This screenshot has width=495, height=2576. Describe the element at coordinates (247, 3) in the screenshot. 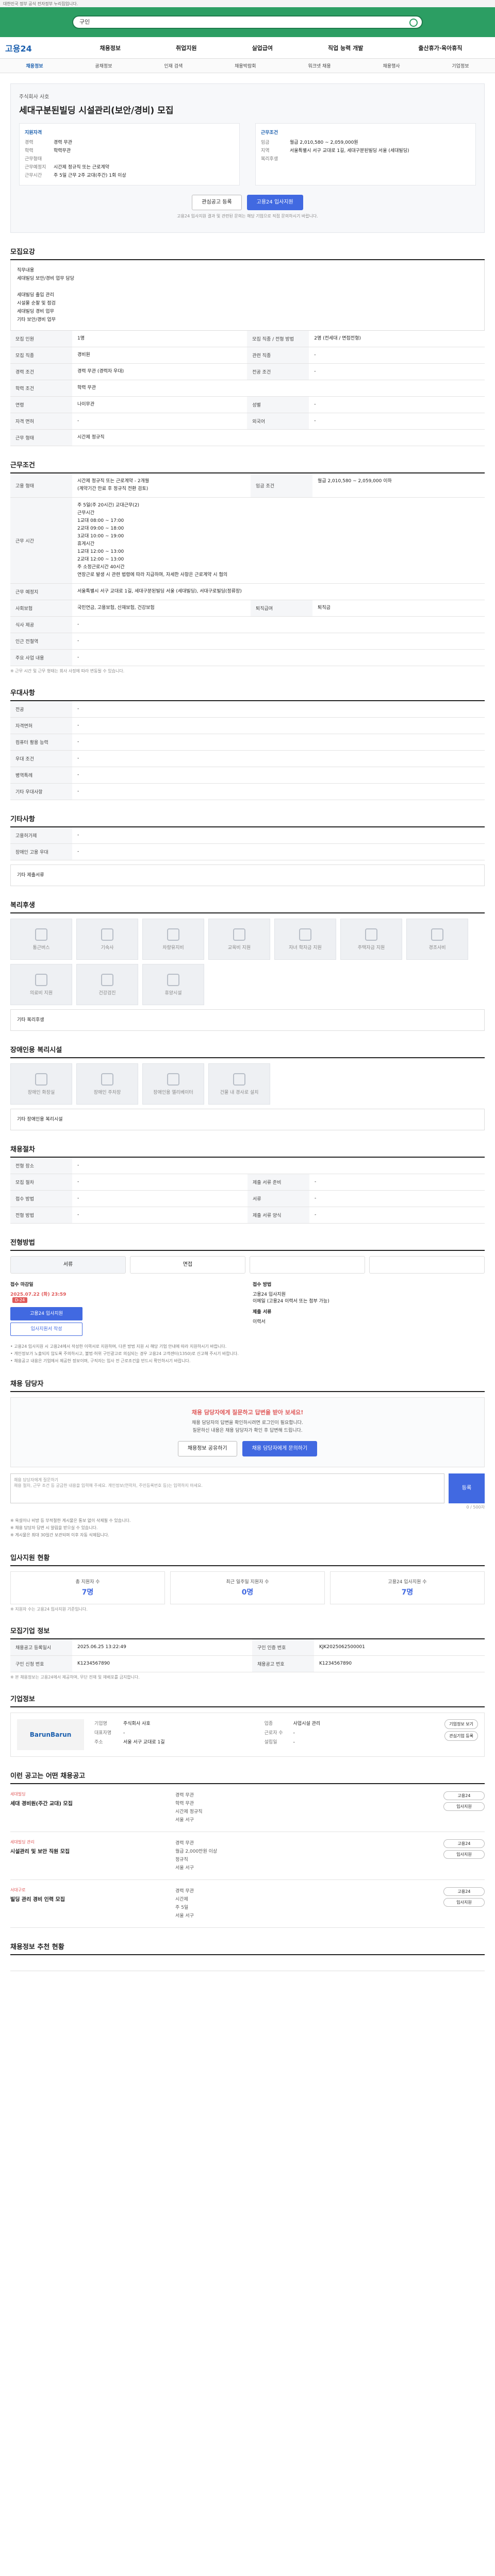

I see `gov-banner: 대한민국 정부 공식 전자정부 누리집입니다.` at that location.